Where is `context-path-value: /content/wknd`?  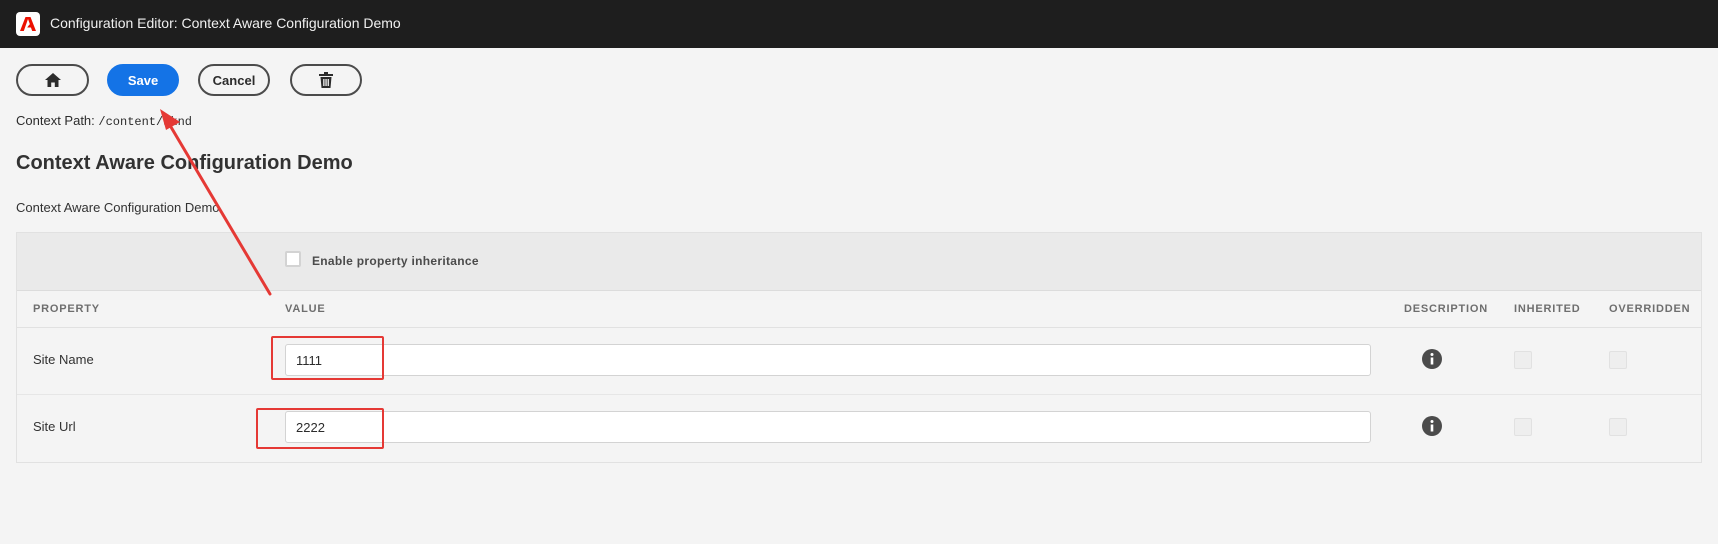
context-path-value: /content/wknd is located at coordinates (145, 122).